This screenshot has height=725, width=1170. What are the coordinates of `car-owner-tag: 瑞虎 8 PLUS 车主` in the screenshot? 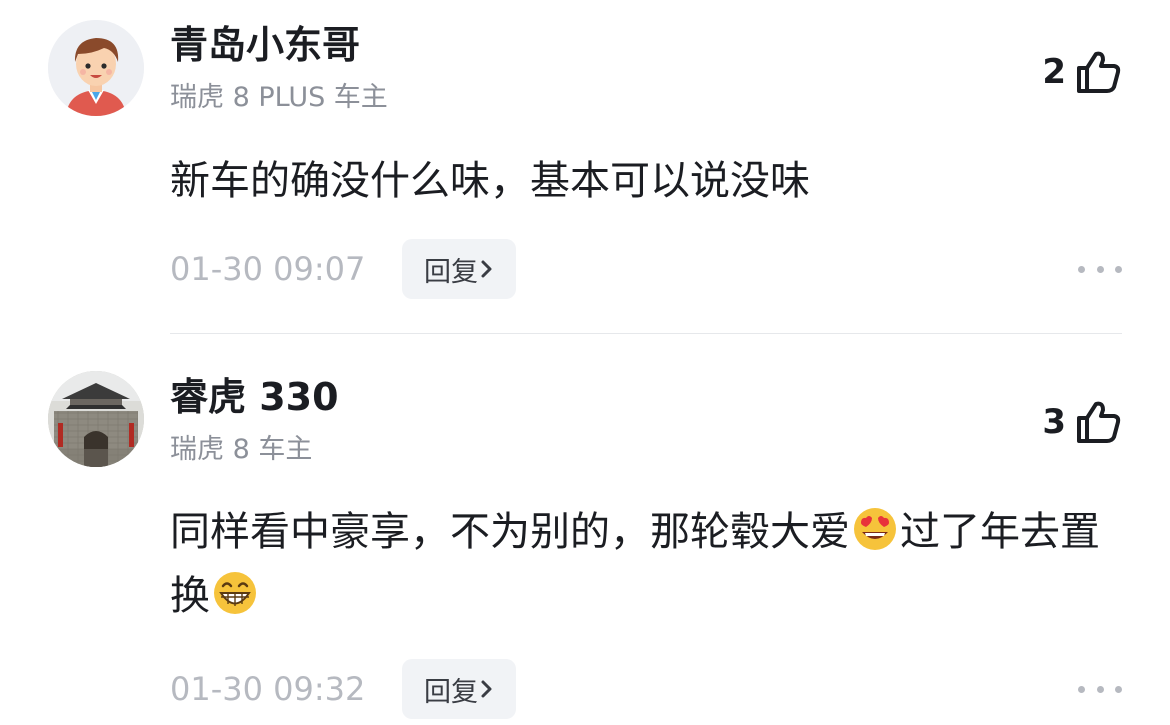 It's located at (279, 97).